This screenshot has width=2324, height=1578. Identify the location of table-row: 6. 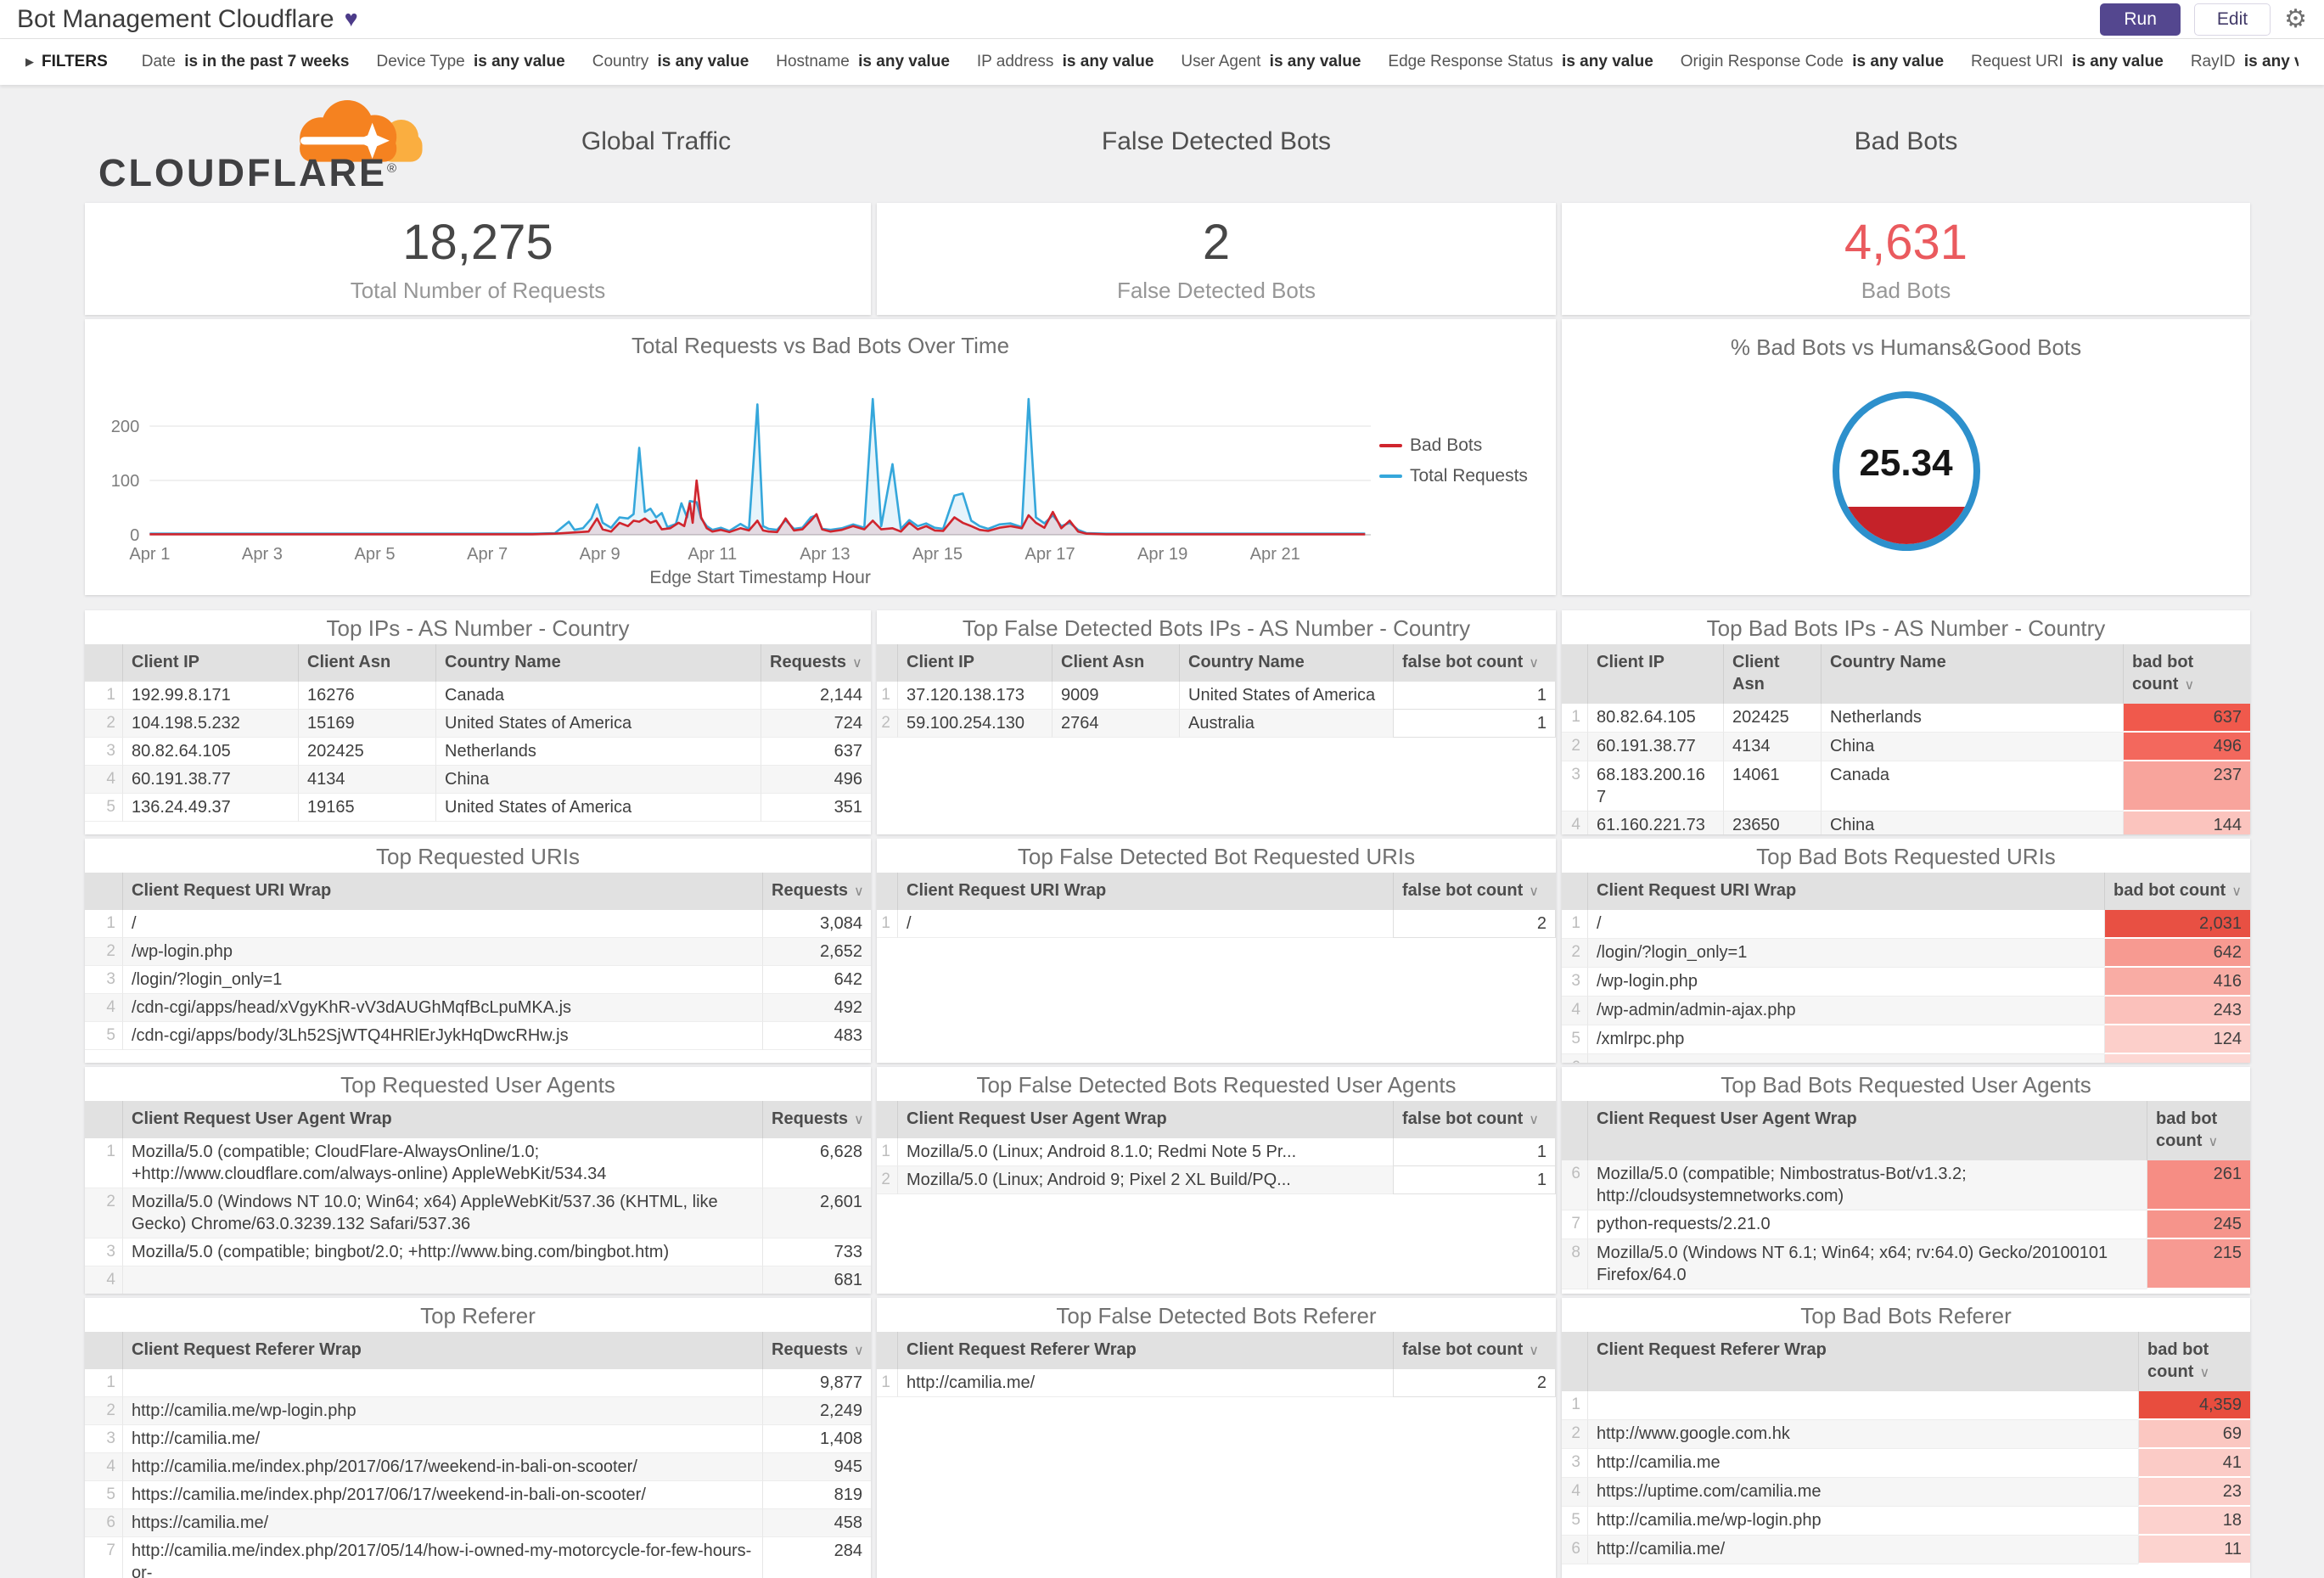
(1906, 1058).